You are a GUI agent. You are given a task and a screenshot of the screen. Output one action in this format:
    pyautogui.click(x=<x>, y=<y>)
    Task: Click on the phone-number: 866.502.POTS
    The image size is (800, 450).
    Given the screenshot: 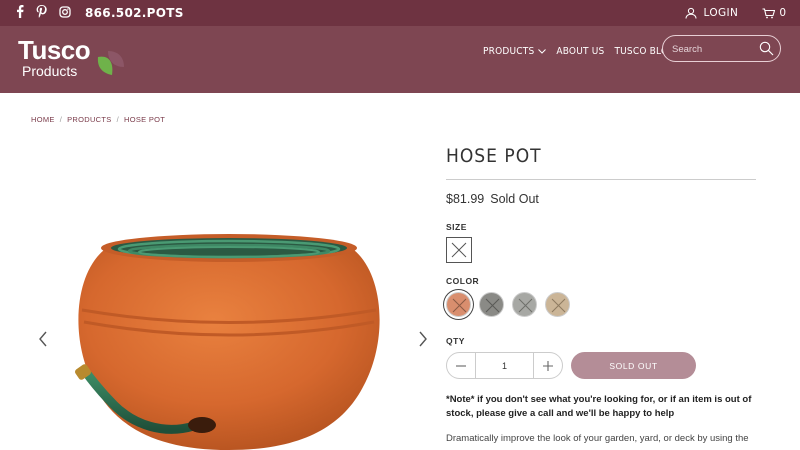 What is the action you would take?
    pyautogui.click(x=134, y=13)
    